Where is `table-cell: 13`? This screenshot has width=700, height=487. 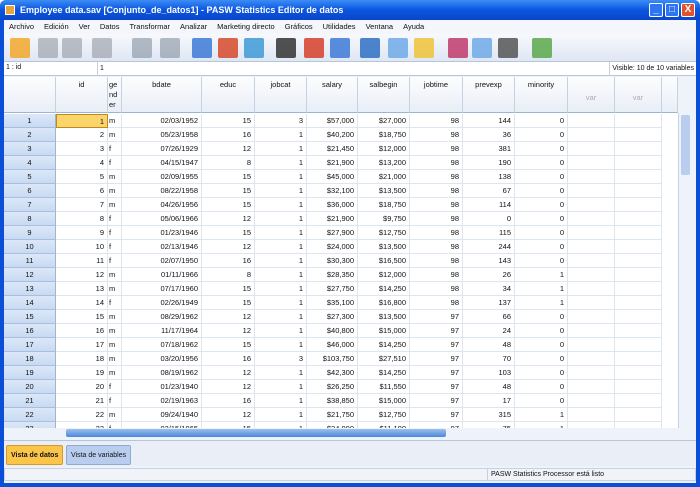
table-cell: 13 is located at coordinates (82, 289).